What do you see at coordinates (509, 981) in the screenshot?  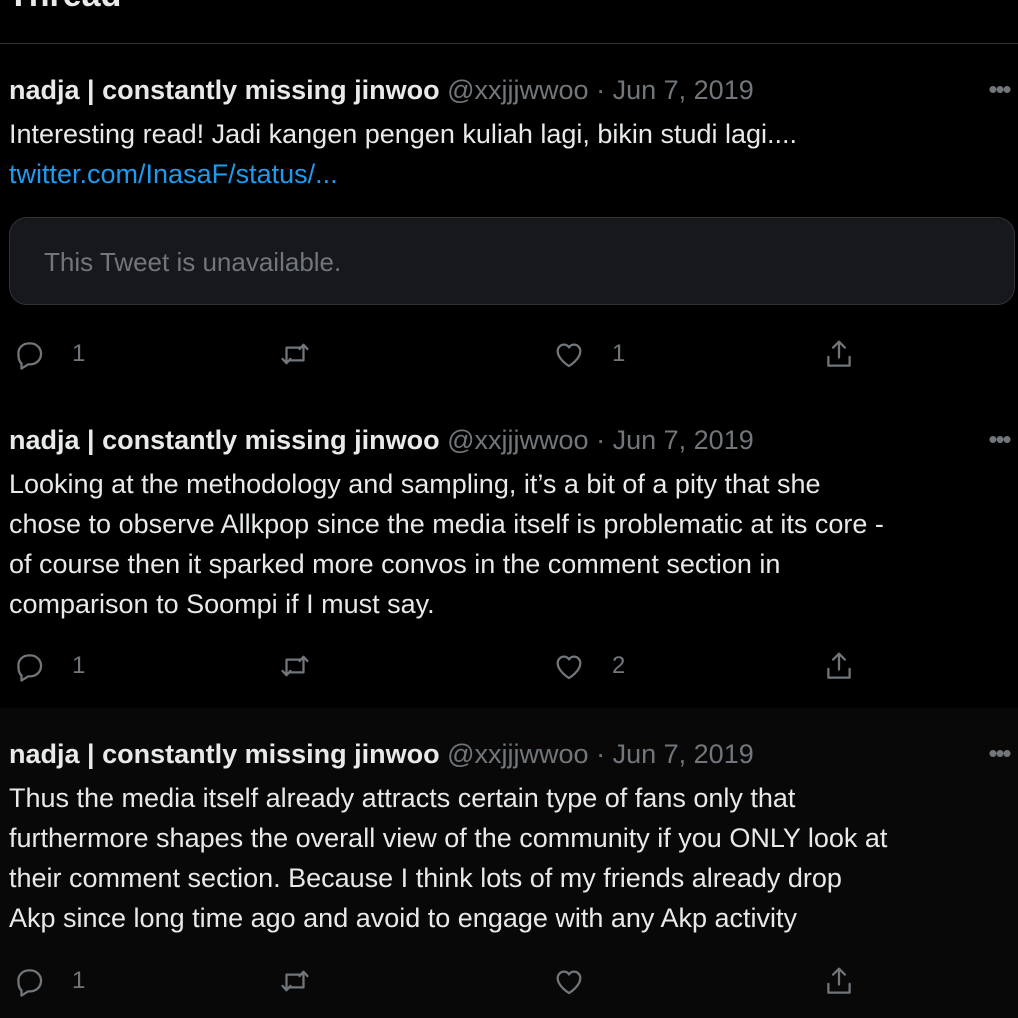 I see `tweet-actions: 1` at bounding box center [509, 981].